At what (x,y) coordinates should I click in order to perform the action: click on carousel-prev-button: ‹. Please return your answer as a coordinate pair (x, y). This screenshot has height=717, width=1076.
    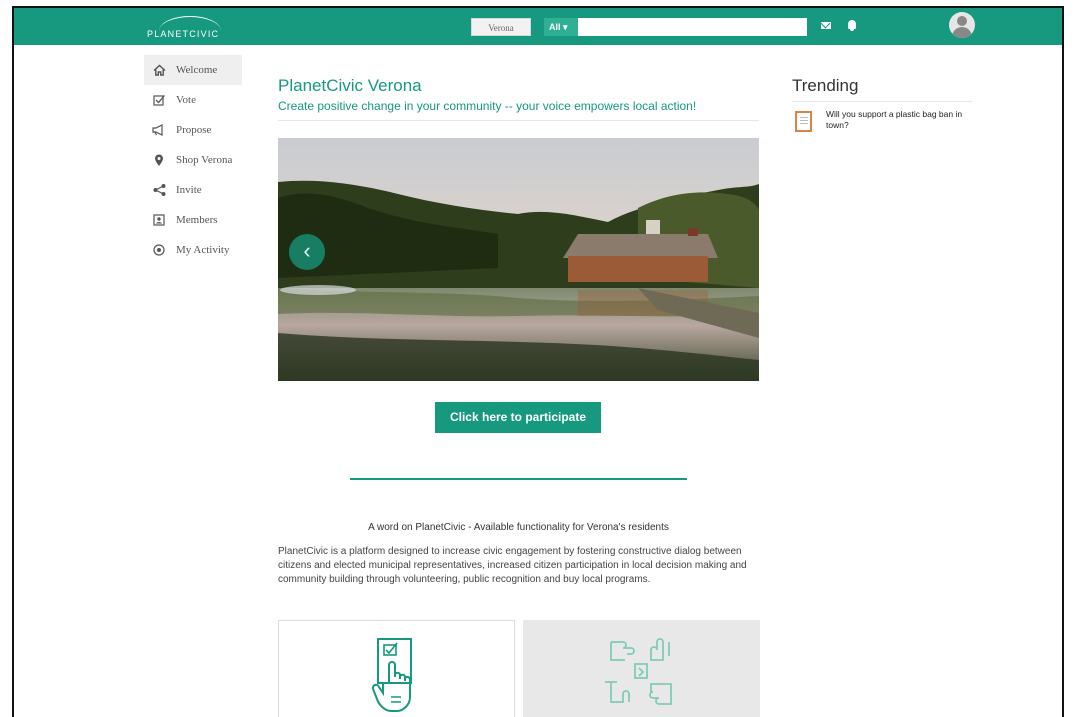
    Looking at the image, I should click on (307, 252).